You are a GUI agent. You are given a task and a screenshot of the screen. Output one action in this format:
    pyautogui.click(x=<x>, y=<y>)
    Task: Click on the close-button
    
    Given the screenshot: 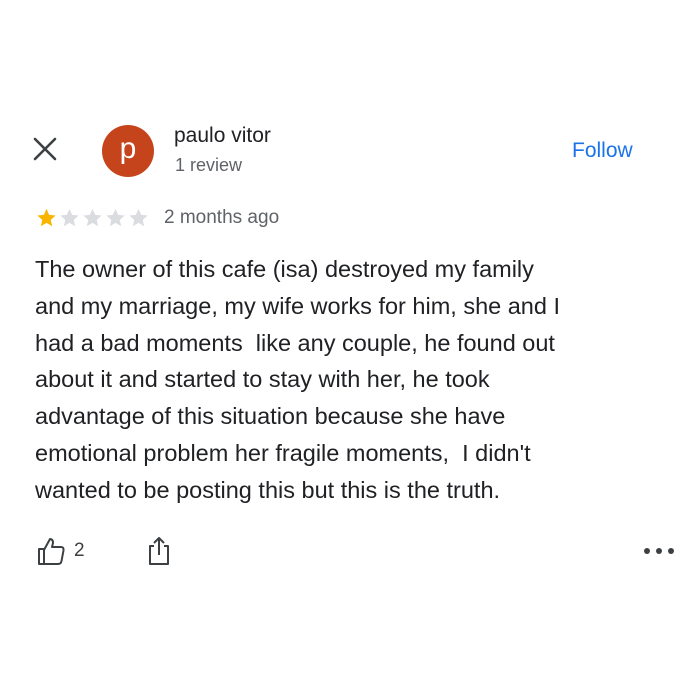 What is the action you would take?
    pyautogui.click(x=45, y=149)
    